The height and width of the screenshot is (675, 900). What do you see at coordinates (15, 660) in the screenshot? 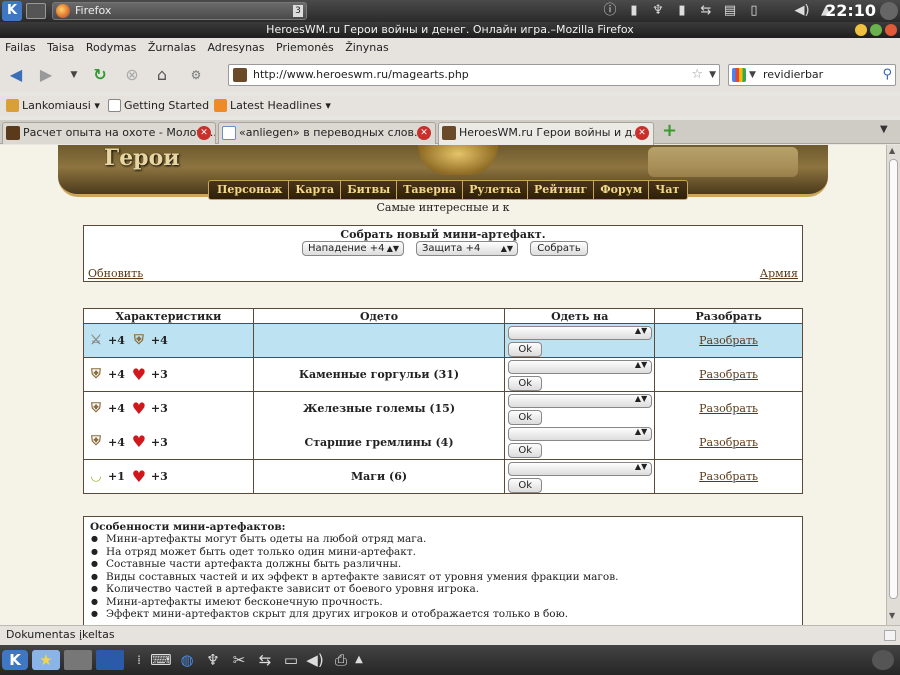
I see `kde-launcher-icon: K` at bounding box center [15, 660].